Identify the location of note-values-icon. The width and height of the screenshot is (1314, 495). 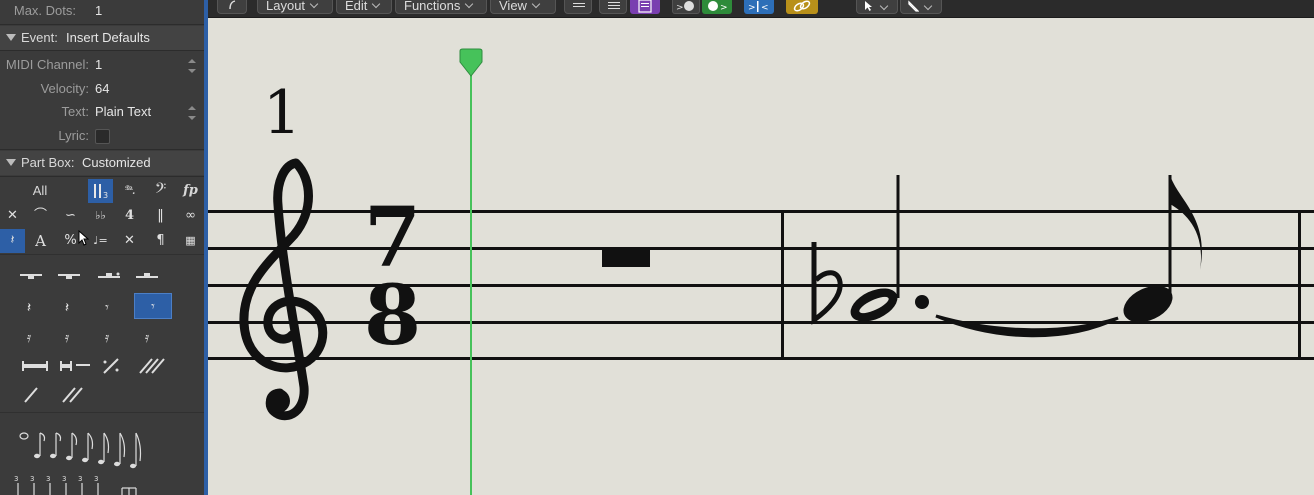
(84, 451).